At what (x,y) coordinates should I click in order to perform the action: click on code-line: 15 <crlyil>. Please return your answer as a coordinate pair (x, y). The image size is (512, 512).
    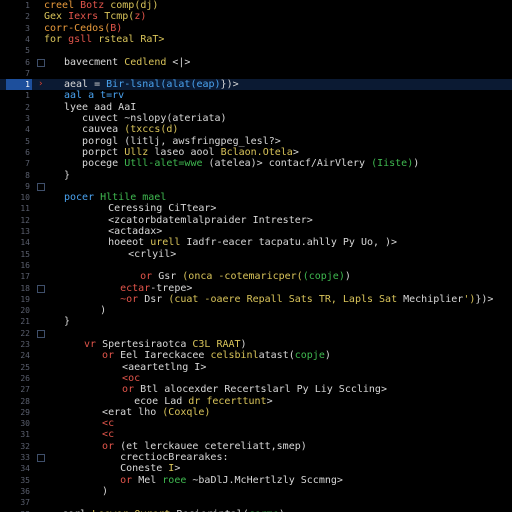
    Looking at the image, I should click on (256, 254).